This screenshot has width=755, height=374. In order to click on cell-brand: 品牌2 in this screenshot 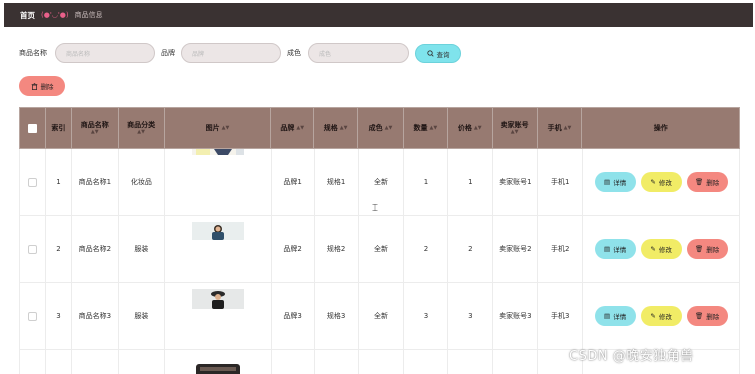, I will do `click(293, 249)`.